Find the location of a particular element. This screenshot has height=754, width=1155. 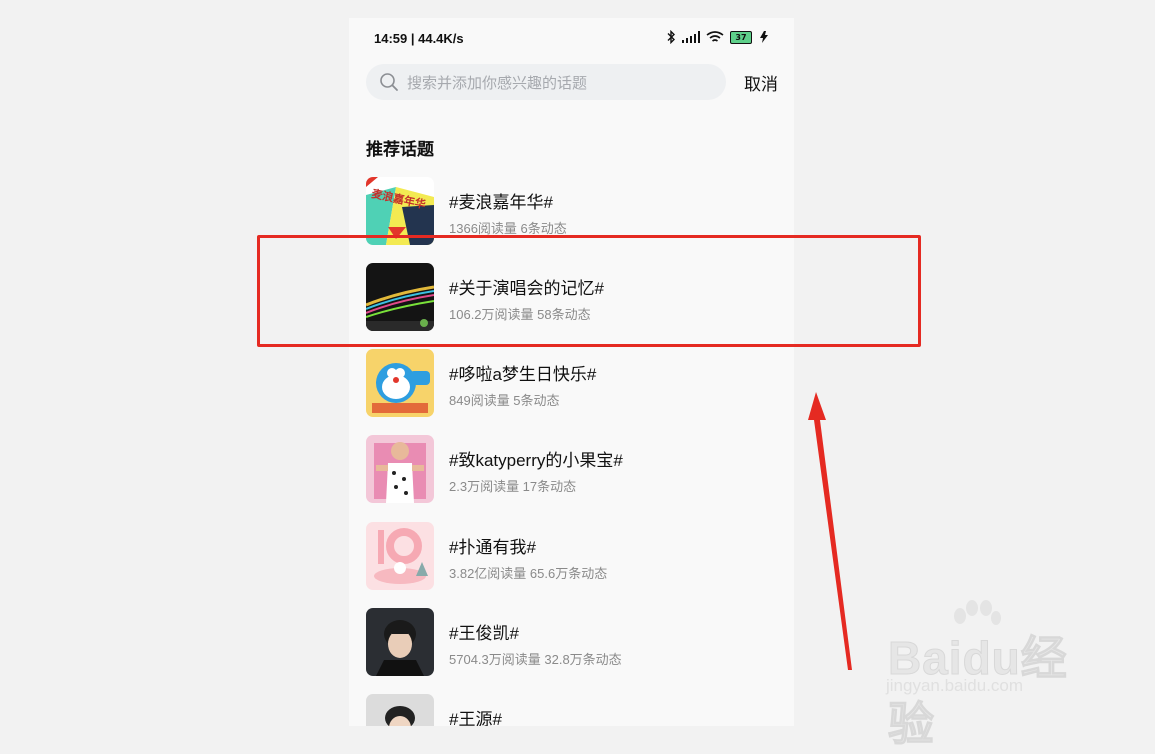

section-title: 推荐话题 is located at coordinates (400, 150).